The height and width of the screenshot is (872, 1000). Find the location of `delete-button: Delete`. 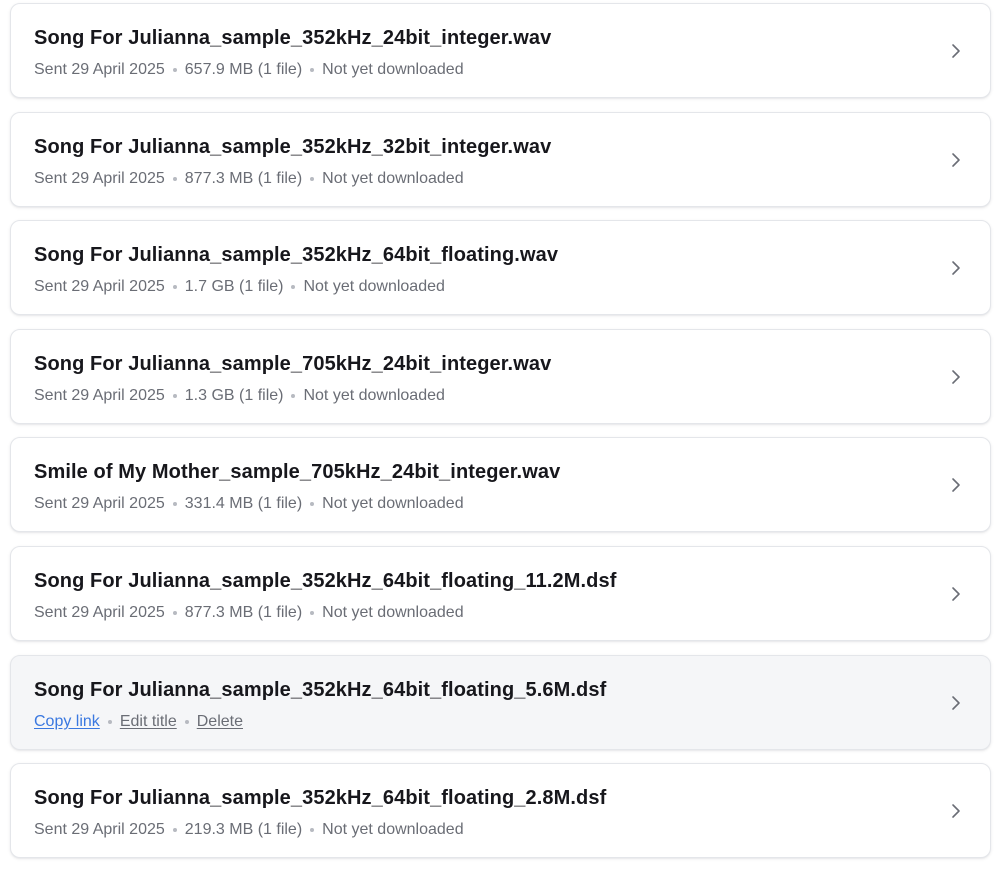

delete-button: Delete is located at coordinates (220, 722).